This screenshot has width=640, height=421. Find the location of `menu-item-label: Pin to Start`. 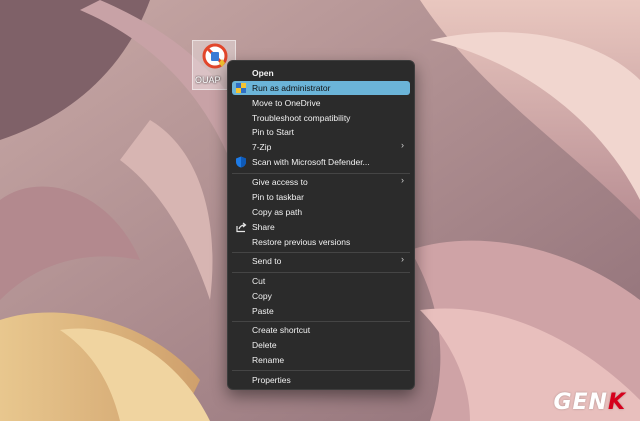

menu-item-label: Pin to Start is located at coordinates (273, 132).